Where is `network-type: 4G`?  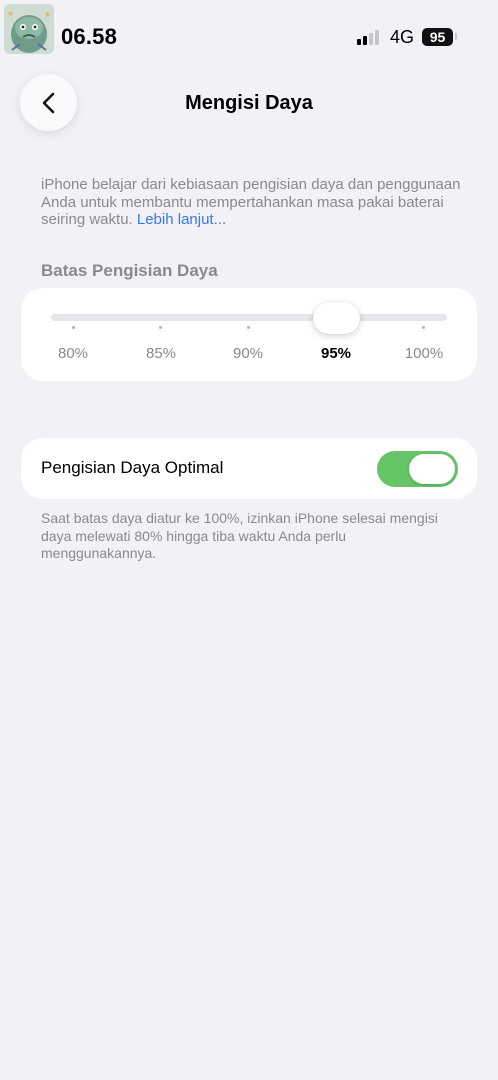 network-type: 4G is located at coordinates (402, 37).